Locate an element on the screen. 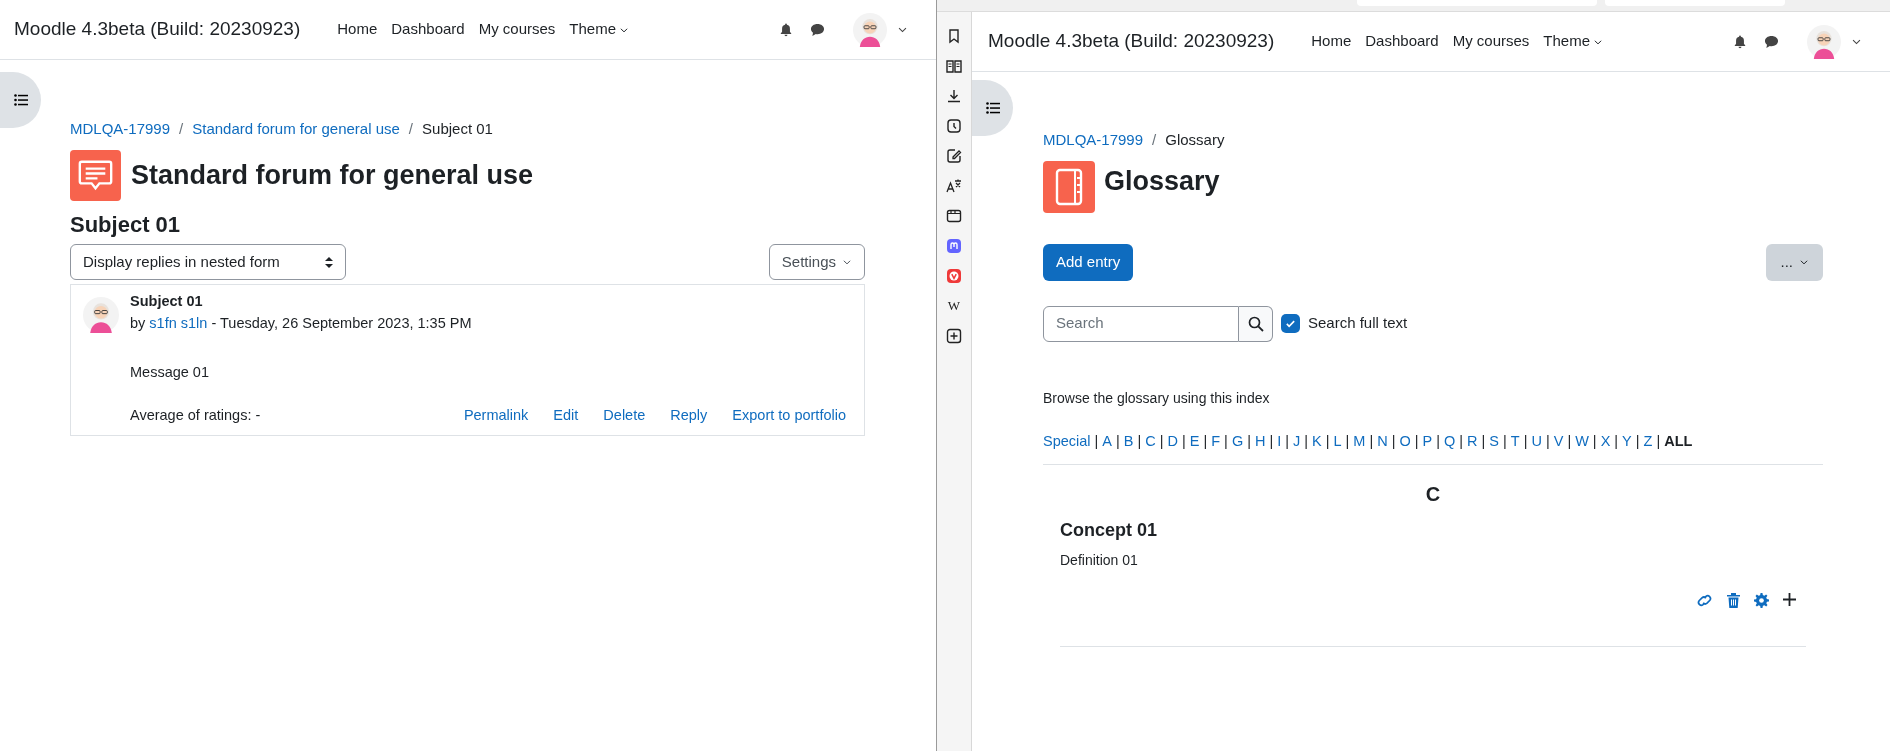 The width and height of the screenshot is (1890, 751). trash-icon is located at coordinates (1733, 601).